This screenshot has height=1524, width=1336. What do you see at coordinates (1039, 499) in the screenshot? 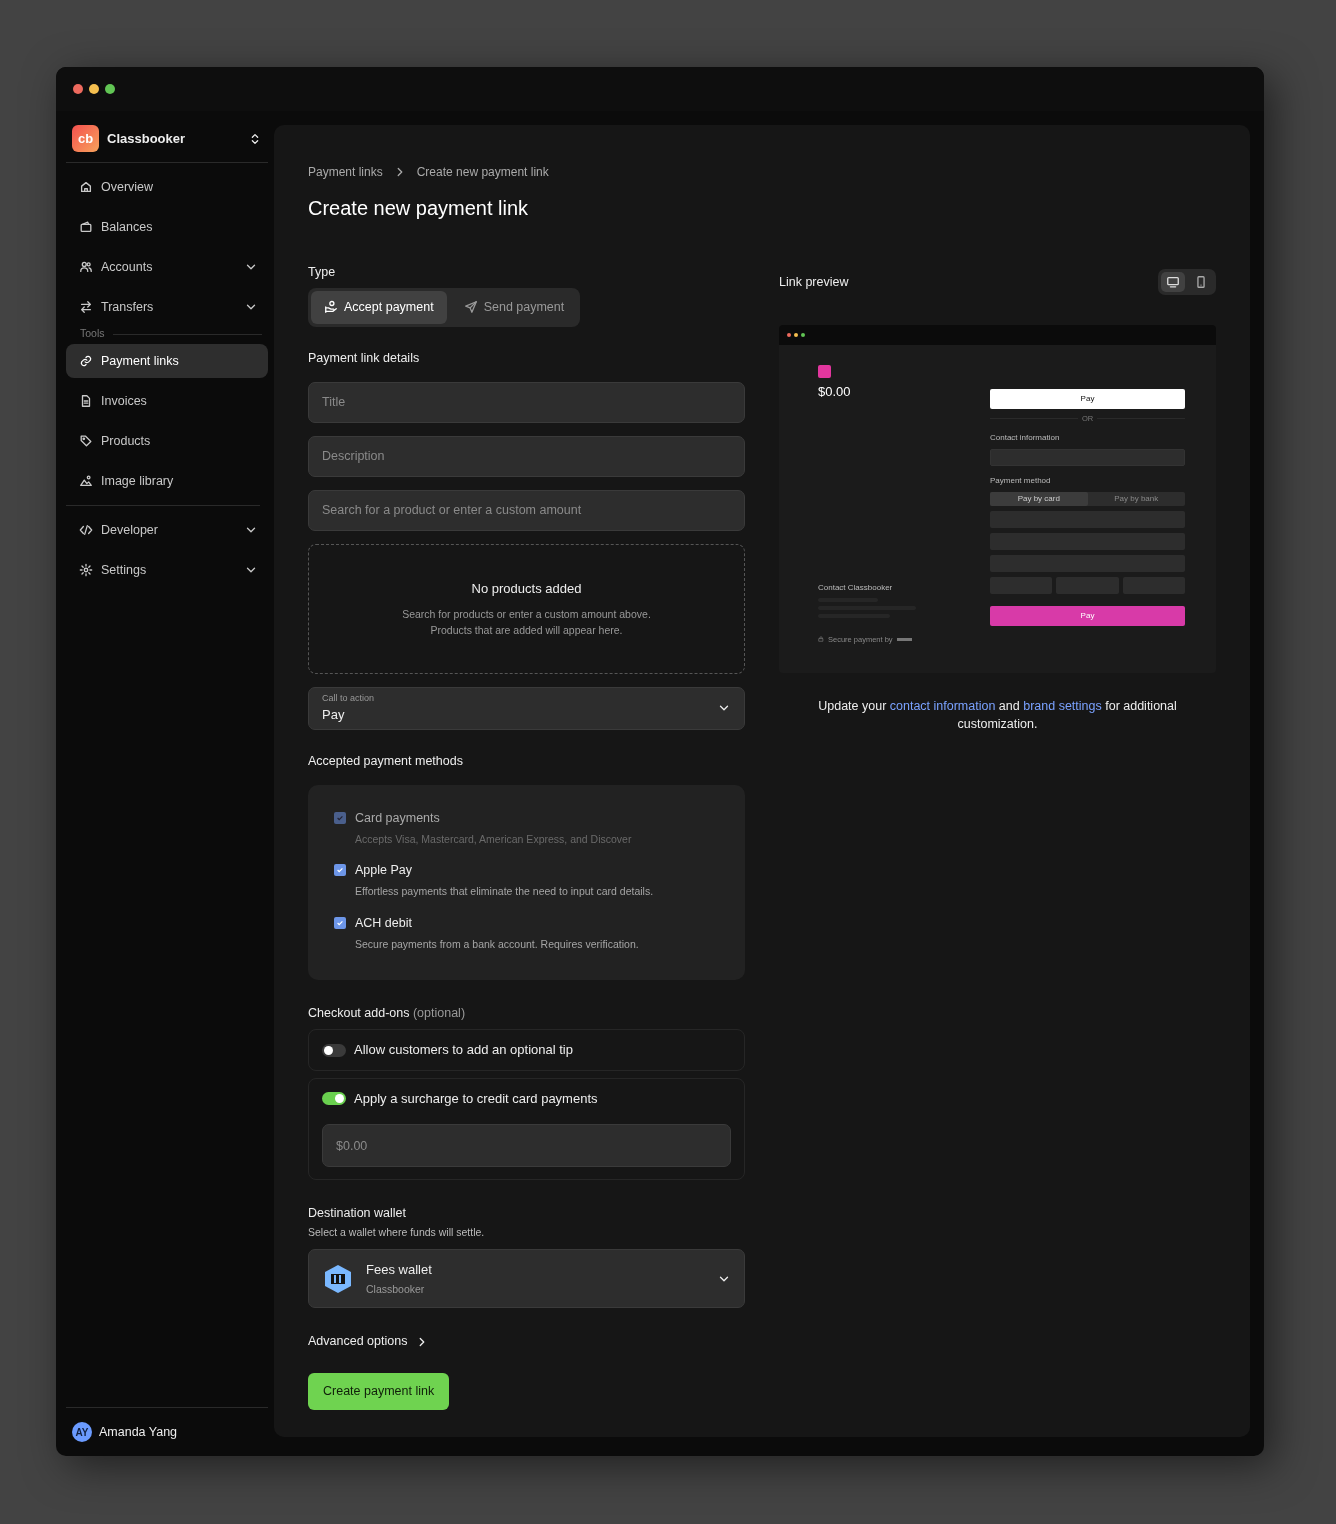
I see `method-tab: Pay by card` at bounding box center [1039, 499].